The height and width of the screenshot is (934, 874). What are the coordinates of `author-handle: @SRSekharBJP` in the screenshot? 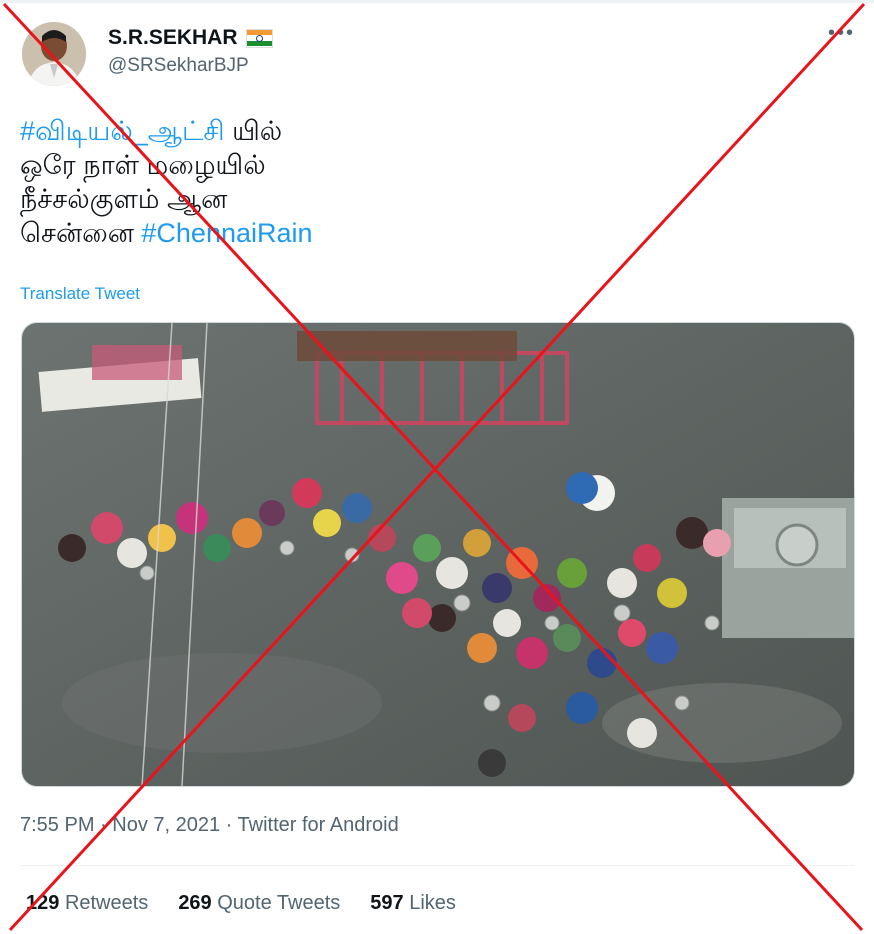 It's located at (178, 66).